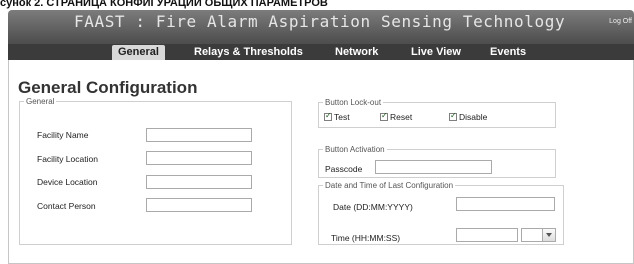  I want to click on device-location-field, so click(199, 182).